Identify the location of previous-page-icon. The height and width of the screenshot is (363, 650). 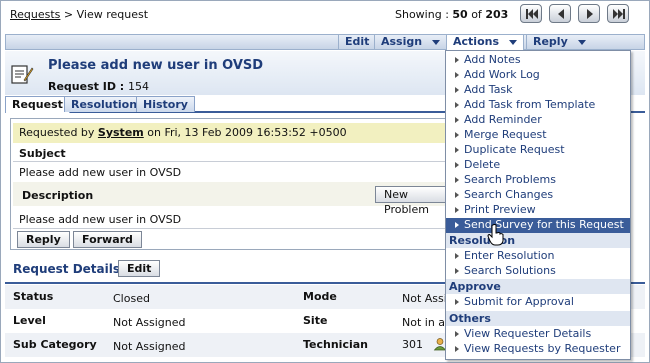
(561, 14).